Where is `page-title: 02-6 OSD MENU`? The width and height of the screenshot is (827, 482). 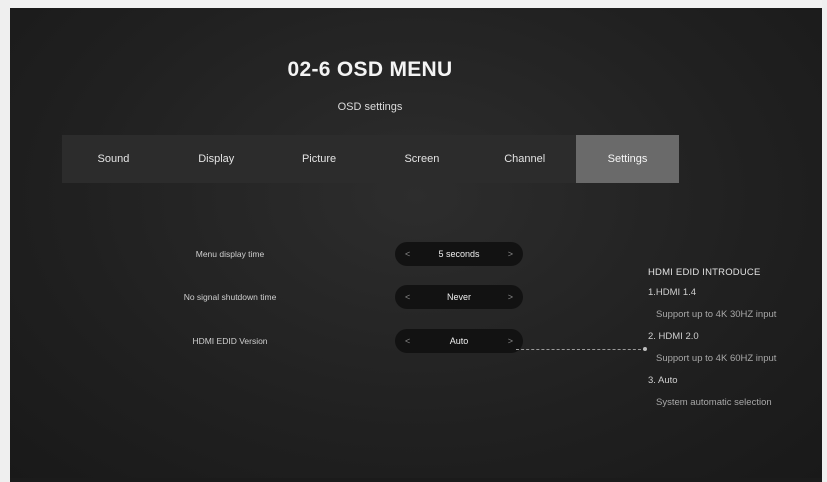
page-title: 02-6 OSD MENU is located at coordinates (370, 69).